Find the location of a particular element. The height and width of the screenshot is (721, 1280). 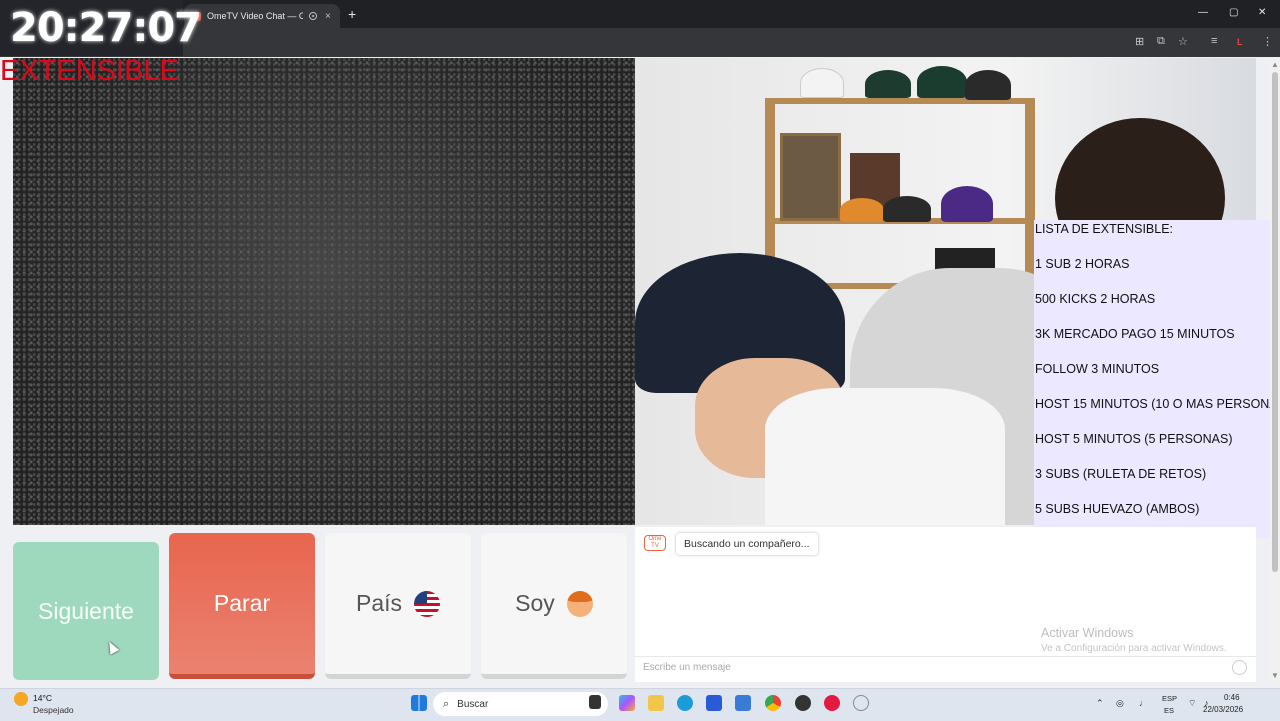

country-label: País is located at coordinates (379, 603).